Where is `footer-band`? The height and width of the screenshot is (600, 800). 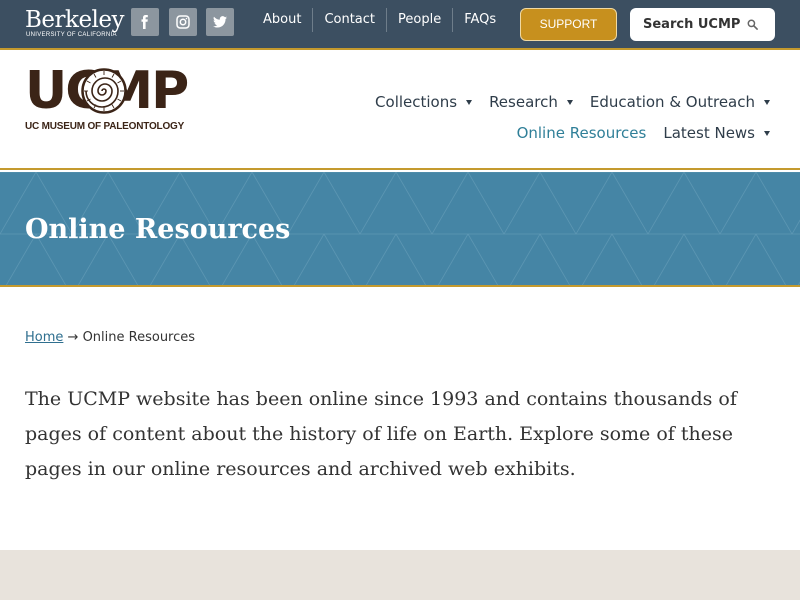 footer-band is located at coordinates (400, 575).